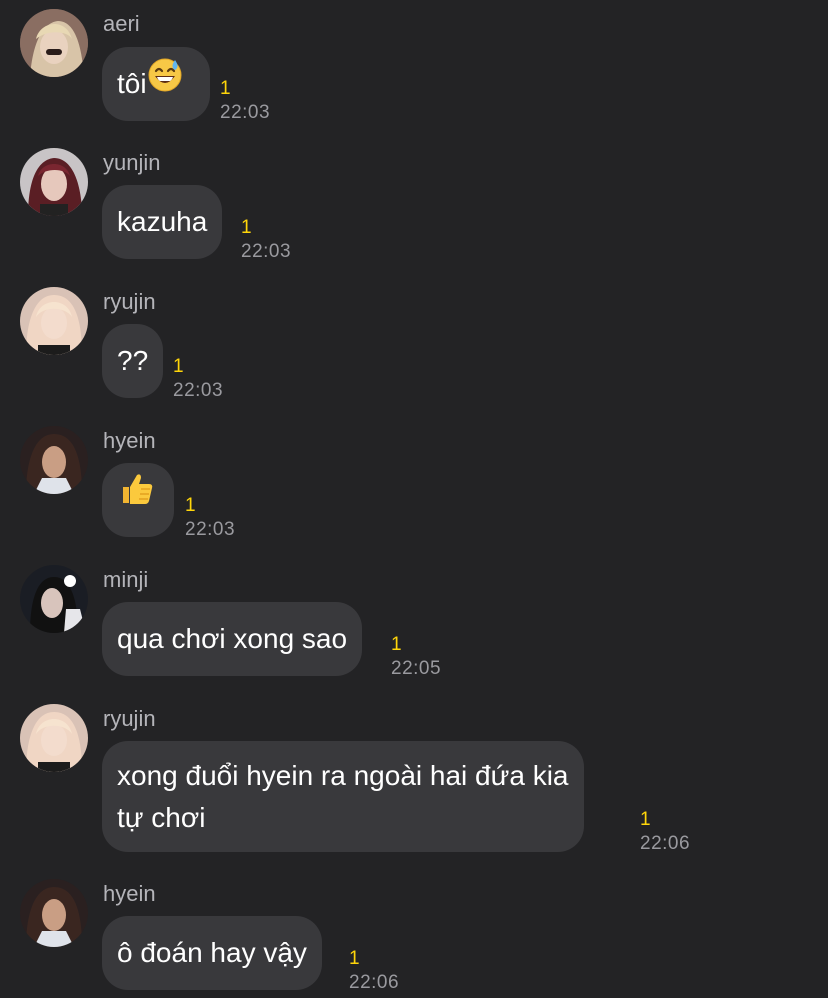 This screenshot has height=998, width=828. Describe the element at coordinates (414, 482) in the screenshot. I see `message-row: hyein 1 22:03` at that location.